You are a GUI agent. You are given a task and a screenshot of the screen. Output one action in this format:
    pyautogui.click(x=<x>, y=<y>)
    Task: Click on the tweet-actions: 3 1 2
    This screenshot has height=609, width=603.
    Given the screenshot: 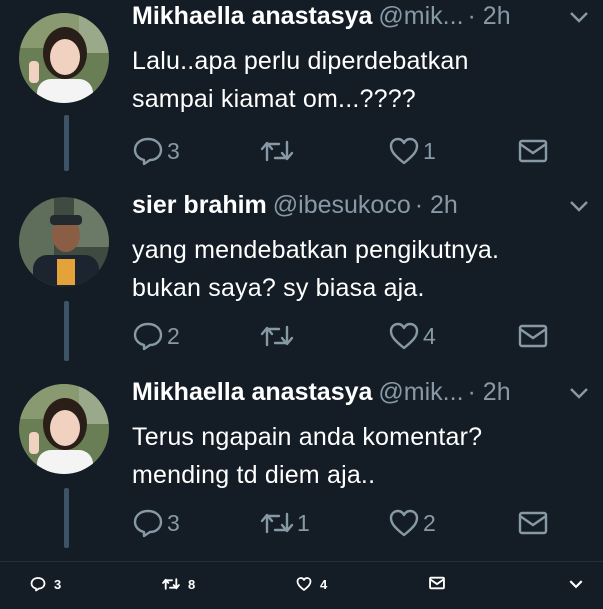 What is the action you would take?
    pyautogui.click(x=347, y=523)
    